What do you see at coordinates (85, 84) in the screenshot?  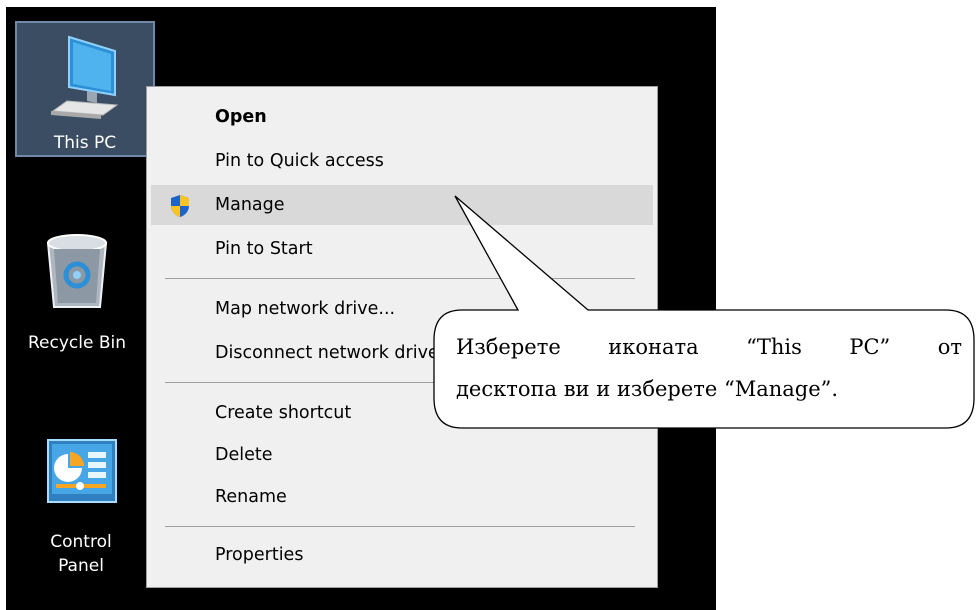 I see `computer-icon` at bounding box center [85, 84].